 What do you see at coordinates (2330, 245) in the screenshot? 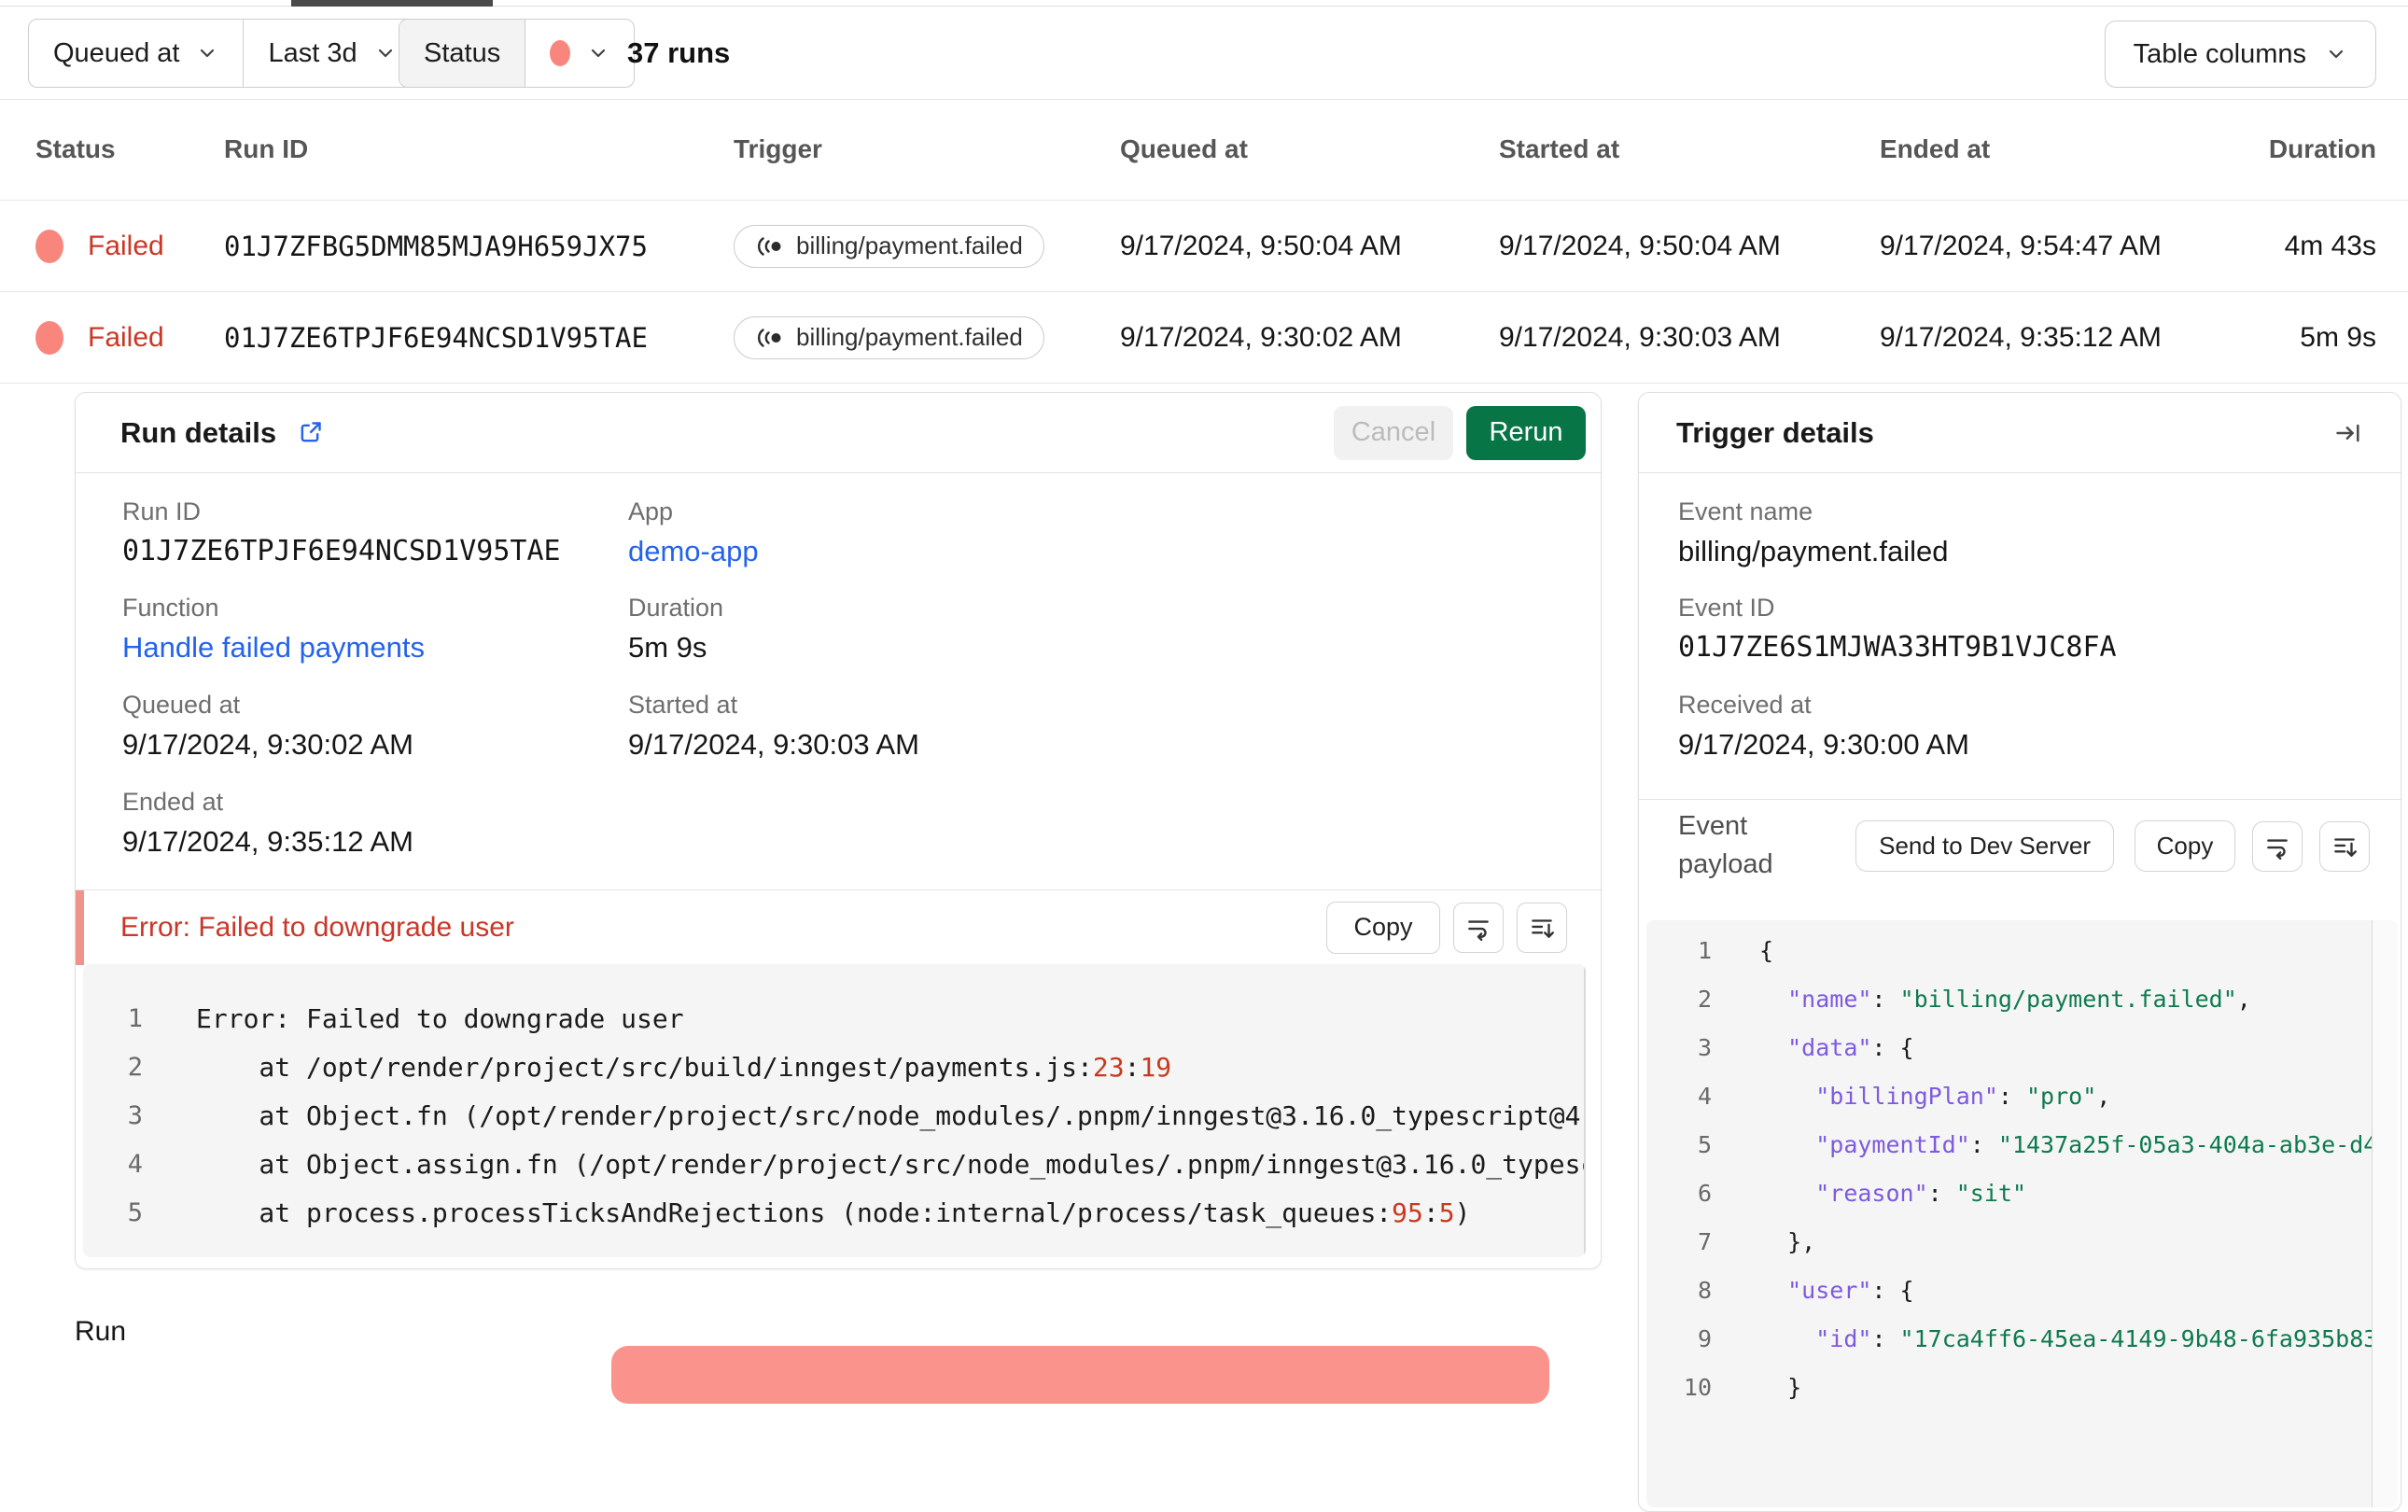
I see `duration-cell: 4m 43s` at bounding box center [2330, 245].